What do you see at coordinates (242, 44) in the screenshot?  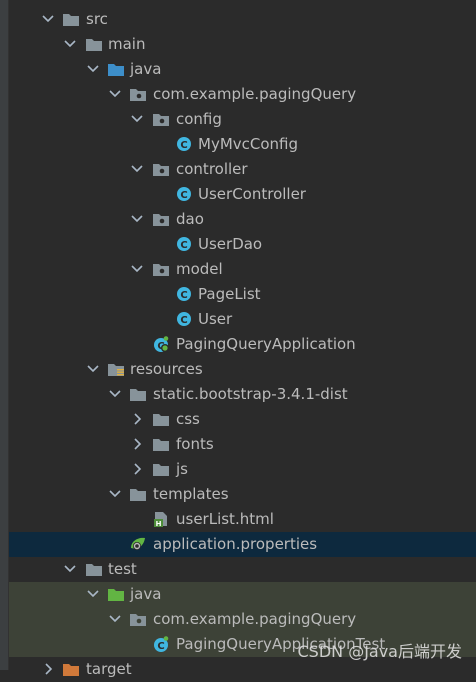 I see `tree-node-main: main` at bounding box center [242, 44].